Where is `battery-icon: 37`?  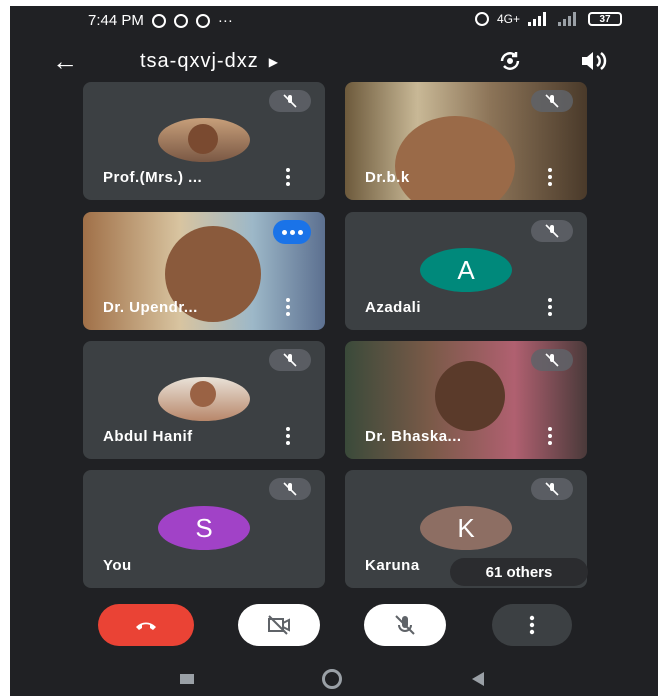 battery-icon: 37 is located at coordinates (605, 19).